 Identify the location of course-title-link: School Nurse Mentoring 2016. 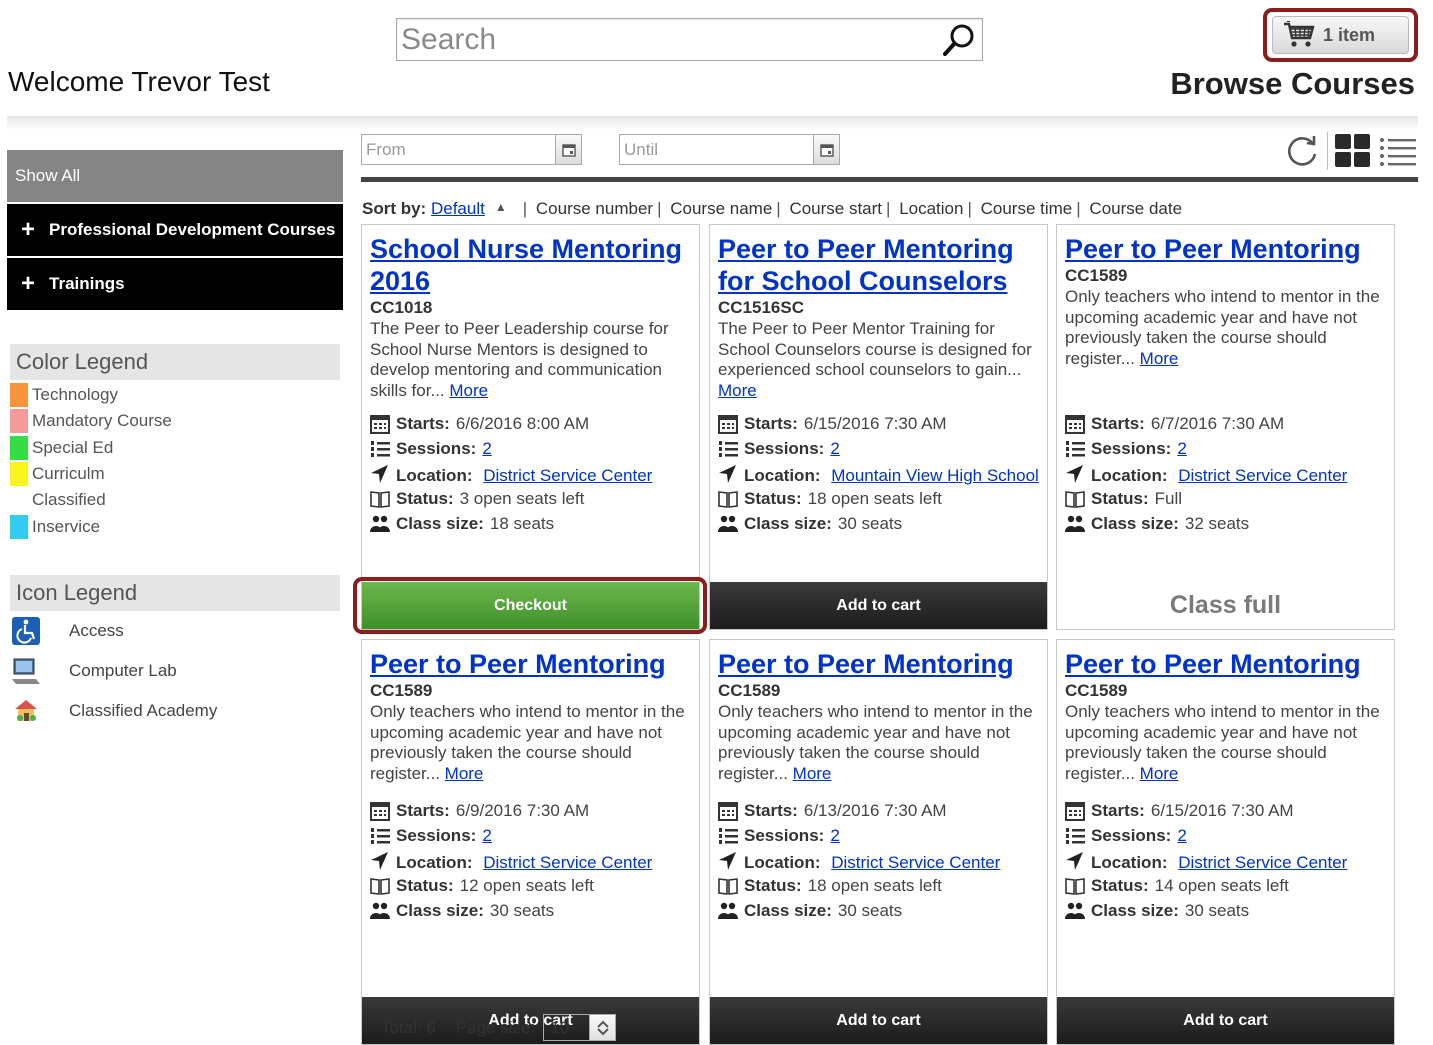
(532, 265).